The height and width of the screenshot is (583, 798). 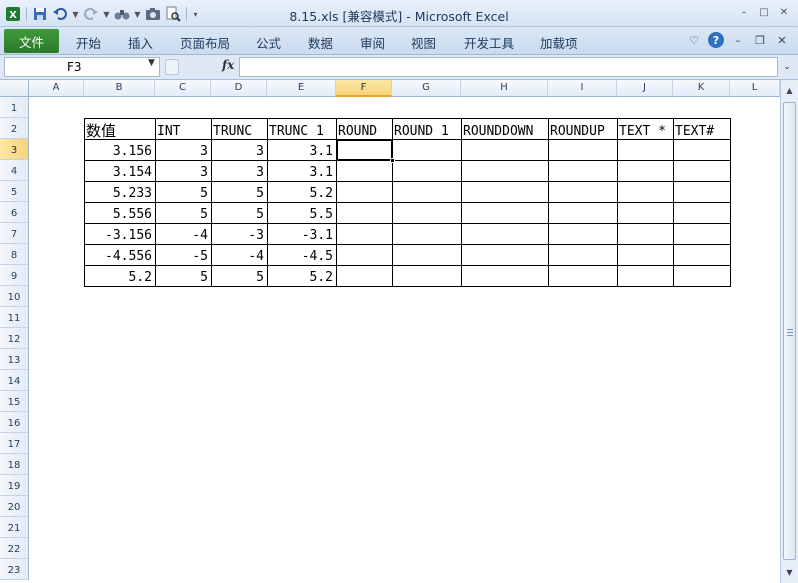 What do you see at coordinates (14, 485) in the screenshot?
I see `row-header-19: 19` at bounding box center [14, 485].